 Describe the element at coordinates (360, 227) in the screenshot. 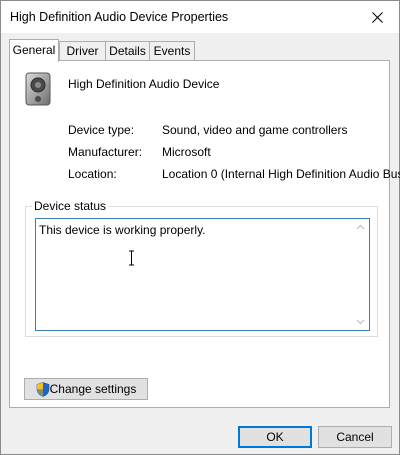

I see `scroll-up-icon` at that location.